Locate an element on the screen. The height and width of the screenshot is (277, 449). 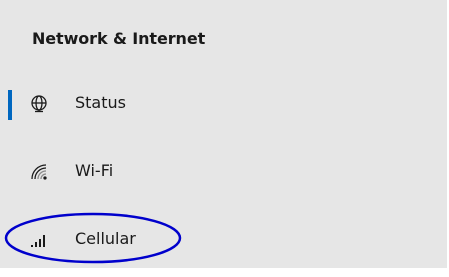
cellular-signal-icon is located at coordinates (39, 240).